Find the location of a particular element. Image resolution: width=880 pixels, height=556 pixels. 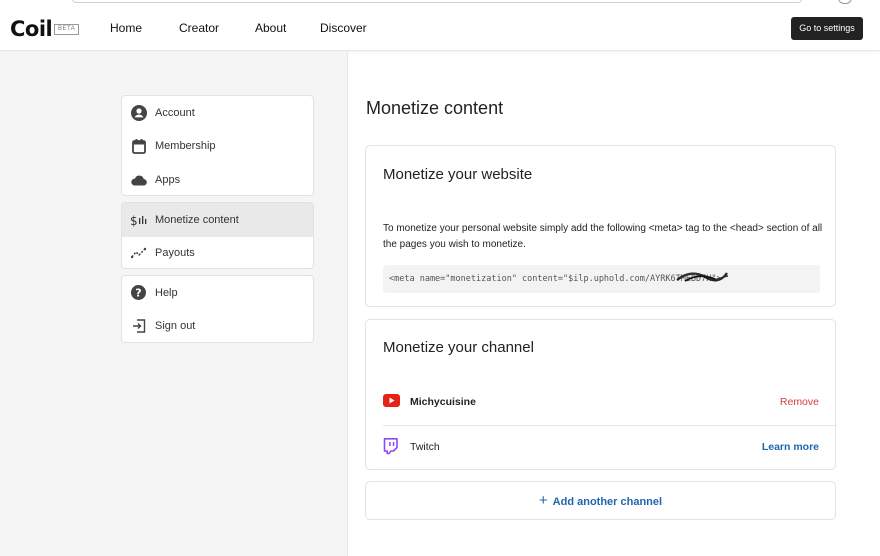

channel-name: Michycuisine is located at coordinates (443, 402).